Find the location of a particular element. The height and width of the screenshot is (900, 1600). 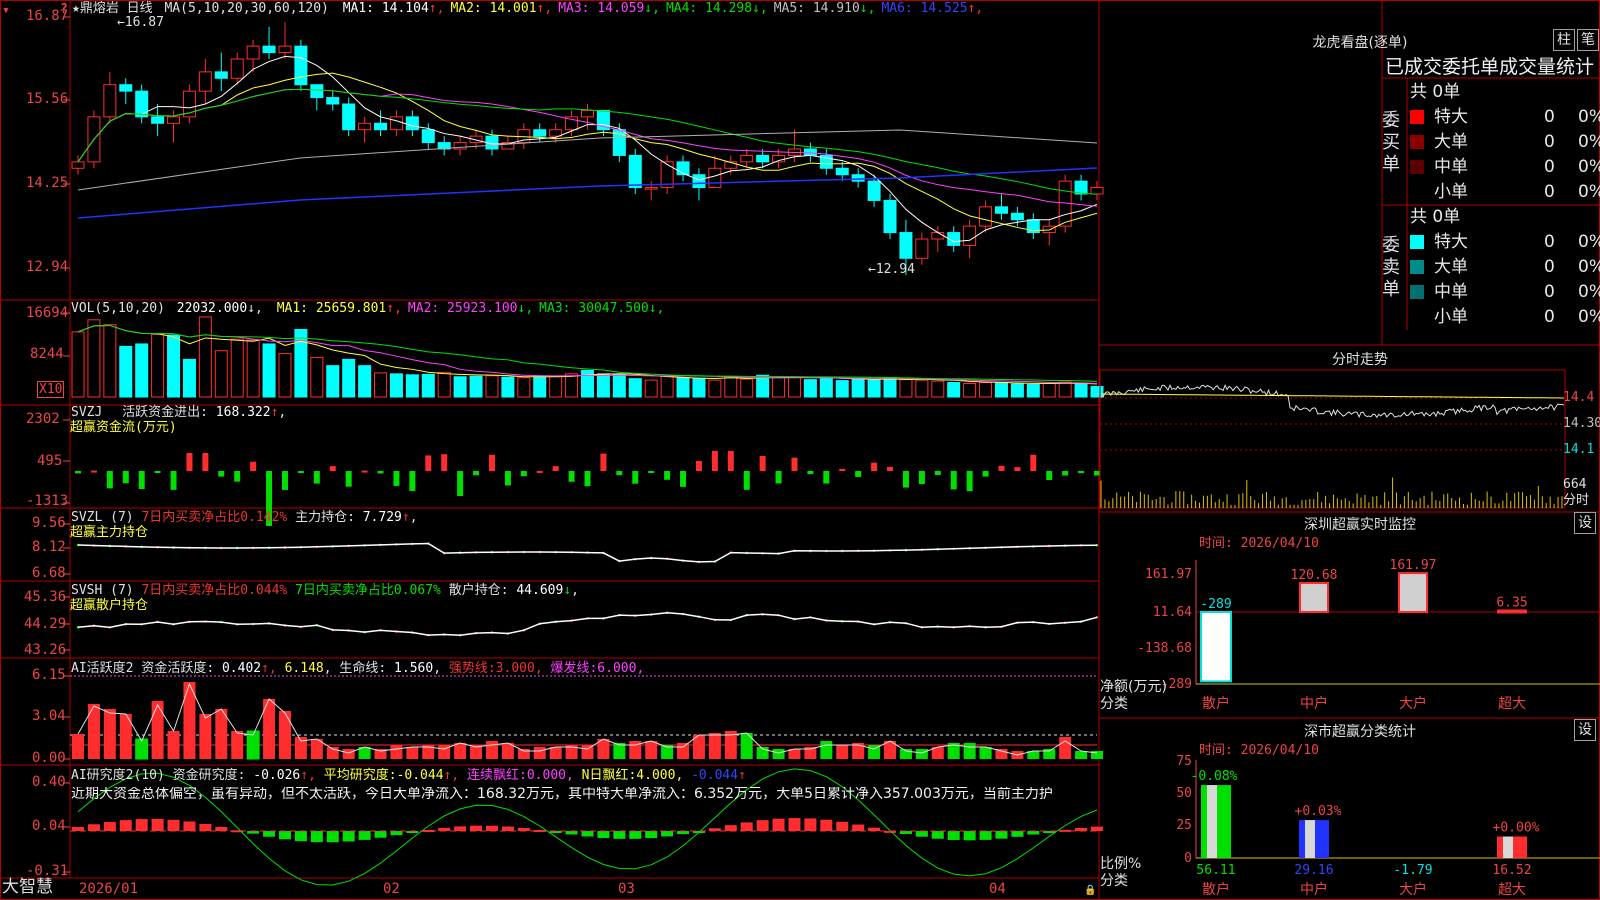

class-category-label: 超大 is located at coordinates (1512, 890).